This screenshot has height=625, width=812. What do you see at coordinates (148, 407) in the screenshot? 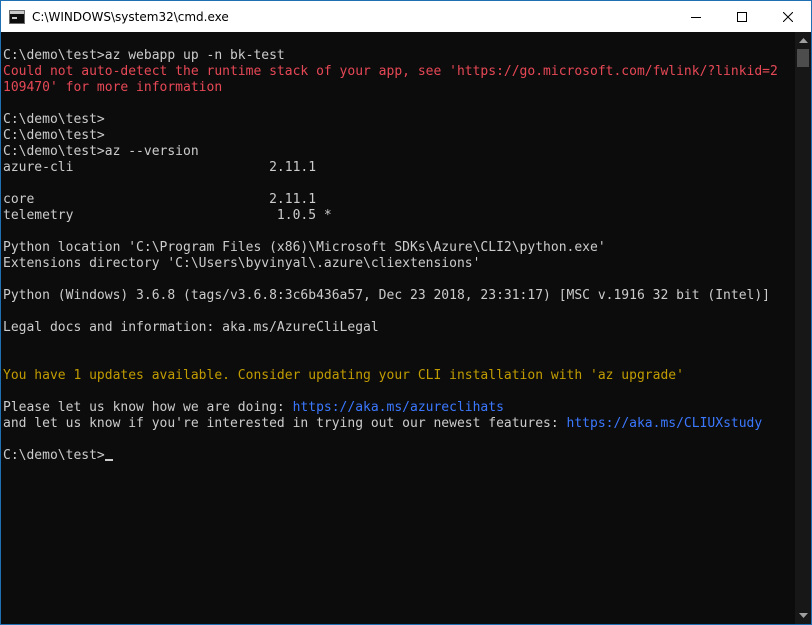
I see `console-text: Please let us know how we are doing:` at bounding box center [148, 407].